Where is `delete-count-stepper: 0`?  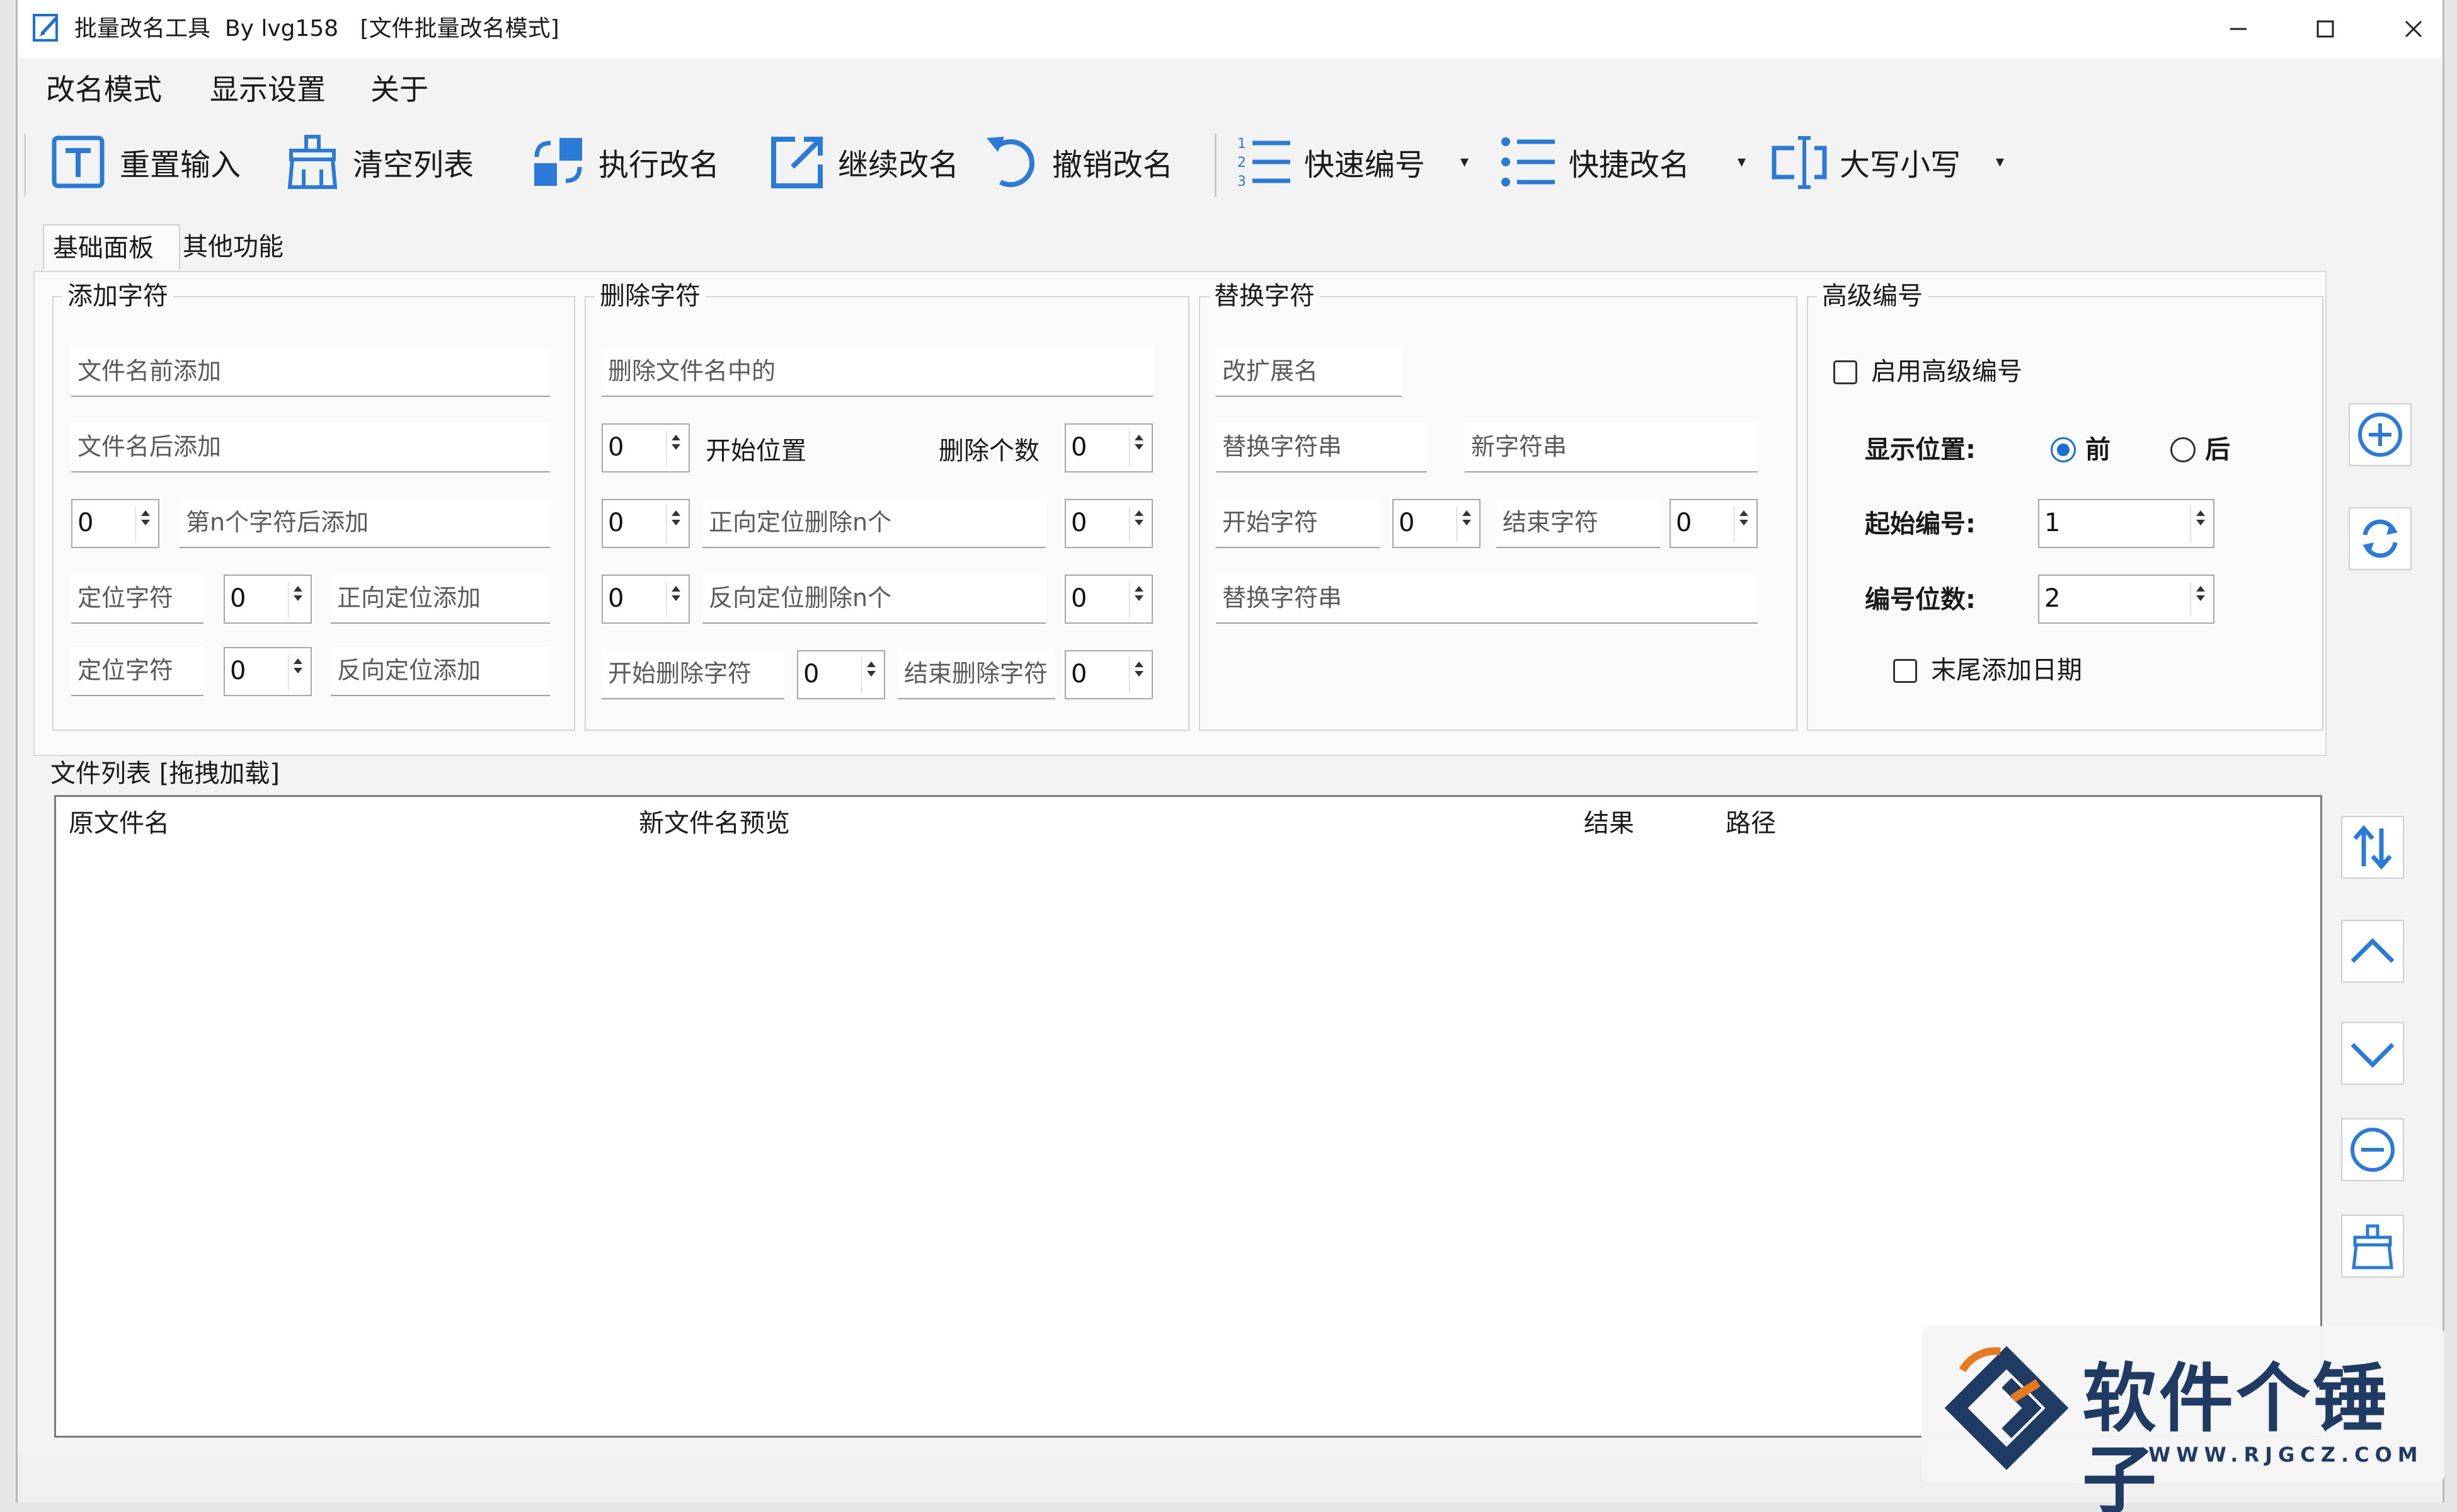
delete-count-stepper: 0 is located at coordinates (1109, 447).